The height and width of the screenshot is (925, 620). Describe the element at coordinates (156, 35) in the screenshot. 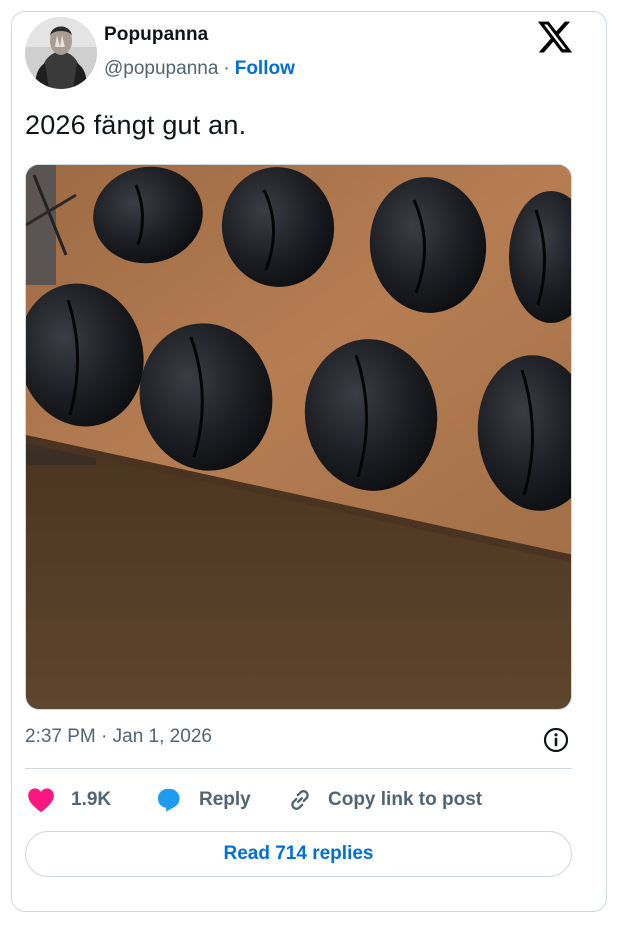

I see `author-name: Popupanna` at that location.